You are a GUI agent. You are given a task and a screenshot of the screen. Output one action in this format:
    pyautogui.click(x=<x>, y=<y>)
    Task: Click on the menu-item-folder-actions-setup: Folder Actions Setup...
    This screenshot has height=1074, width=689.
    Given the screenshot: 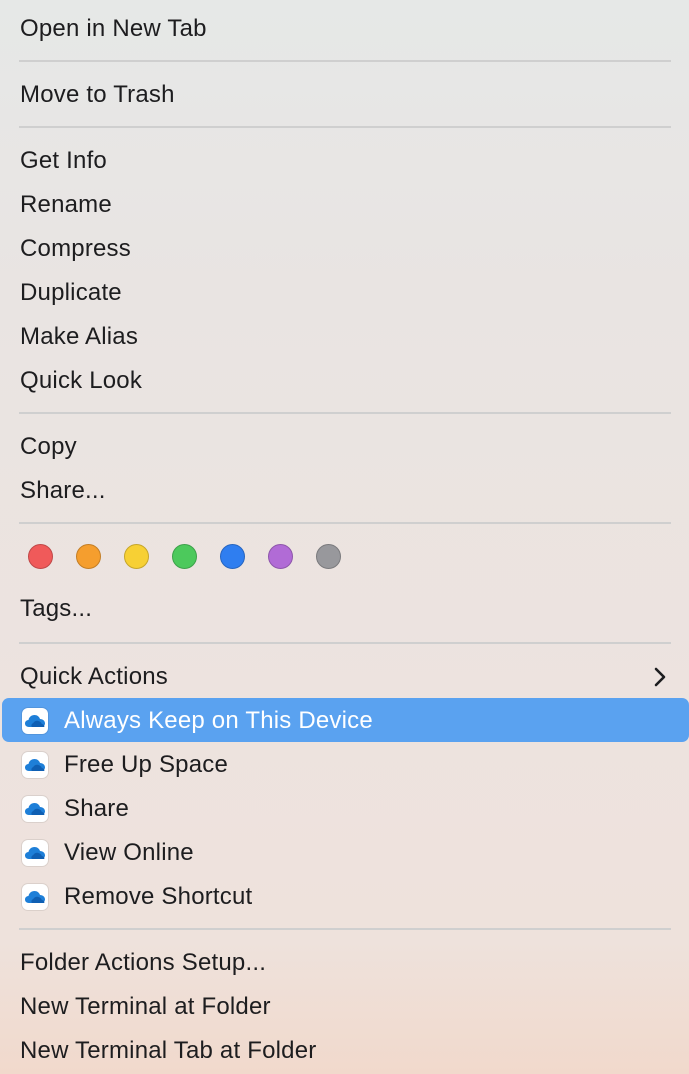 What is the action you would take?
    pyautogui.click(x=344, y=963)
    